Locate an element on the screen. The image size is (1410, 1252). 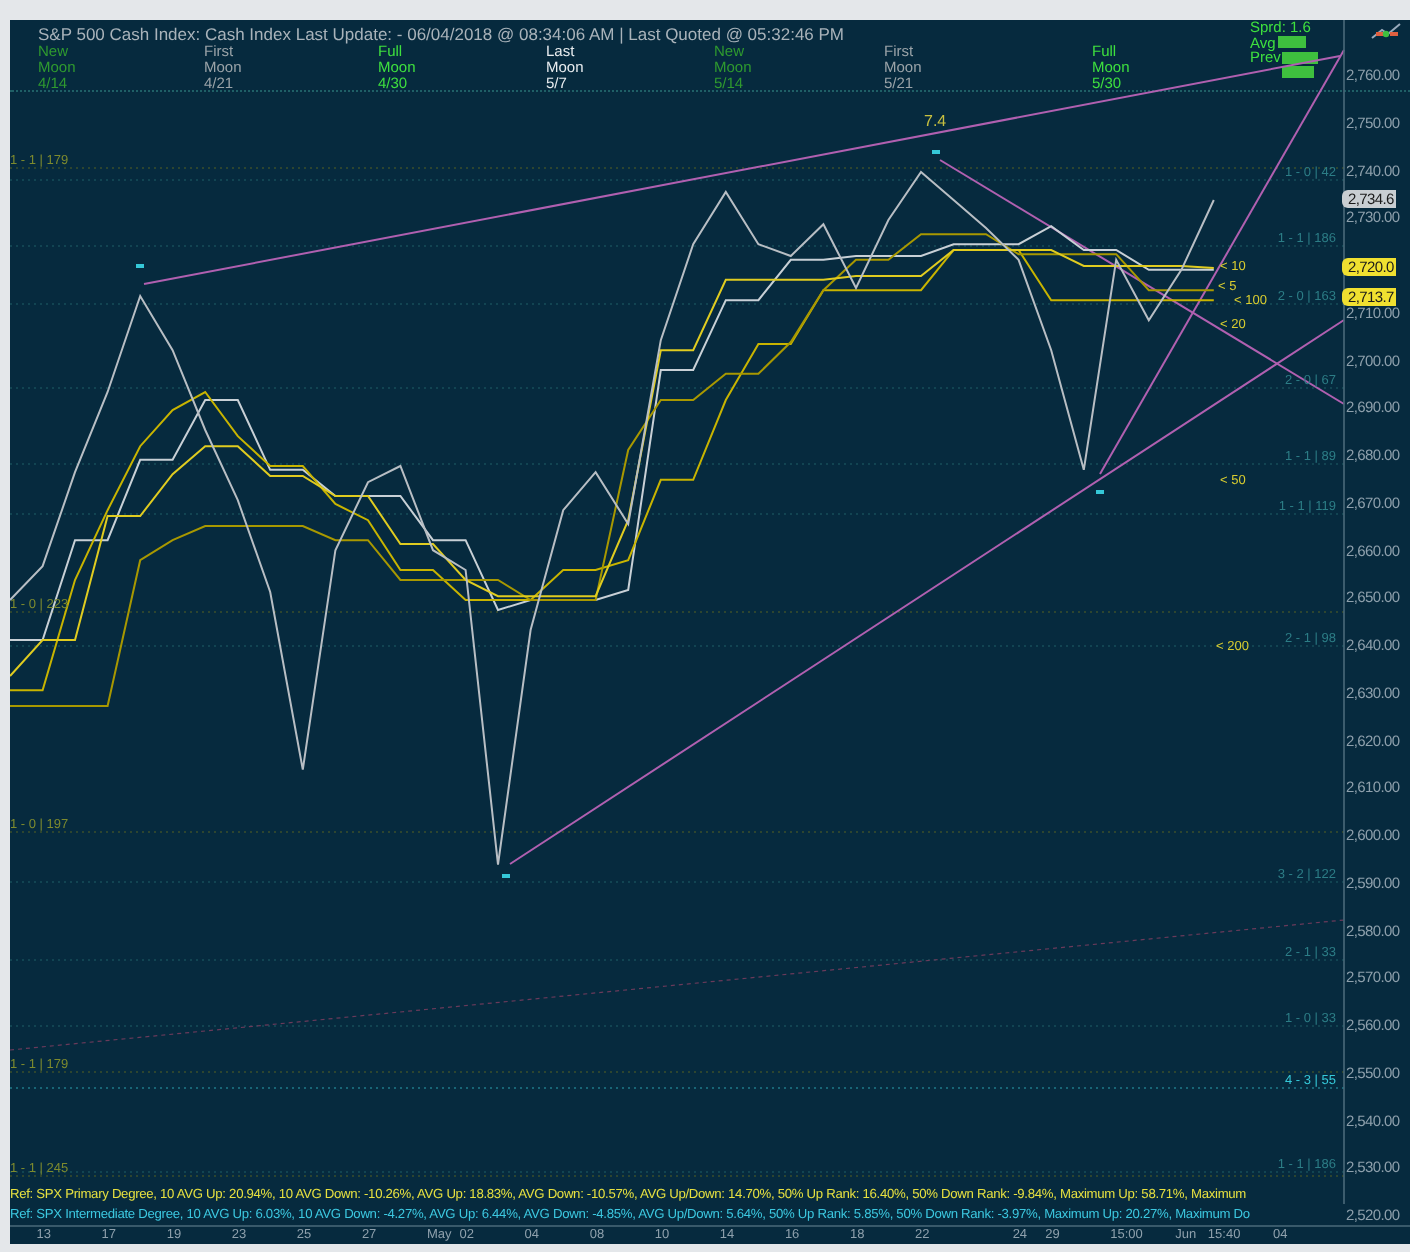
wave-label: 7.4 is located at coordinates (935, 122).